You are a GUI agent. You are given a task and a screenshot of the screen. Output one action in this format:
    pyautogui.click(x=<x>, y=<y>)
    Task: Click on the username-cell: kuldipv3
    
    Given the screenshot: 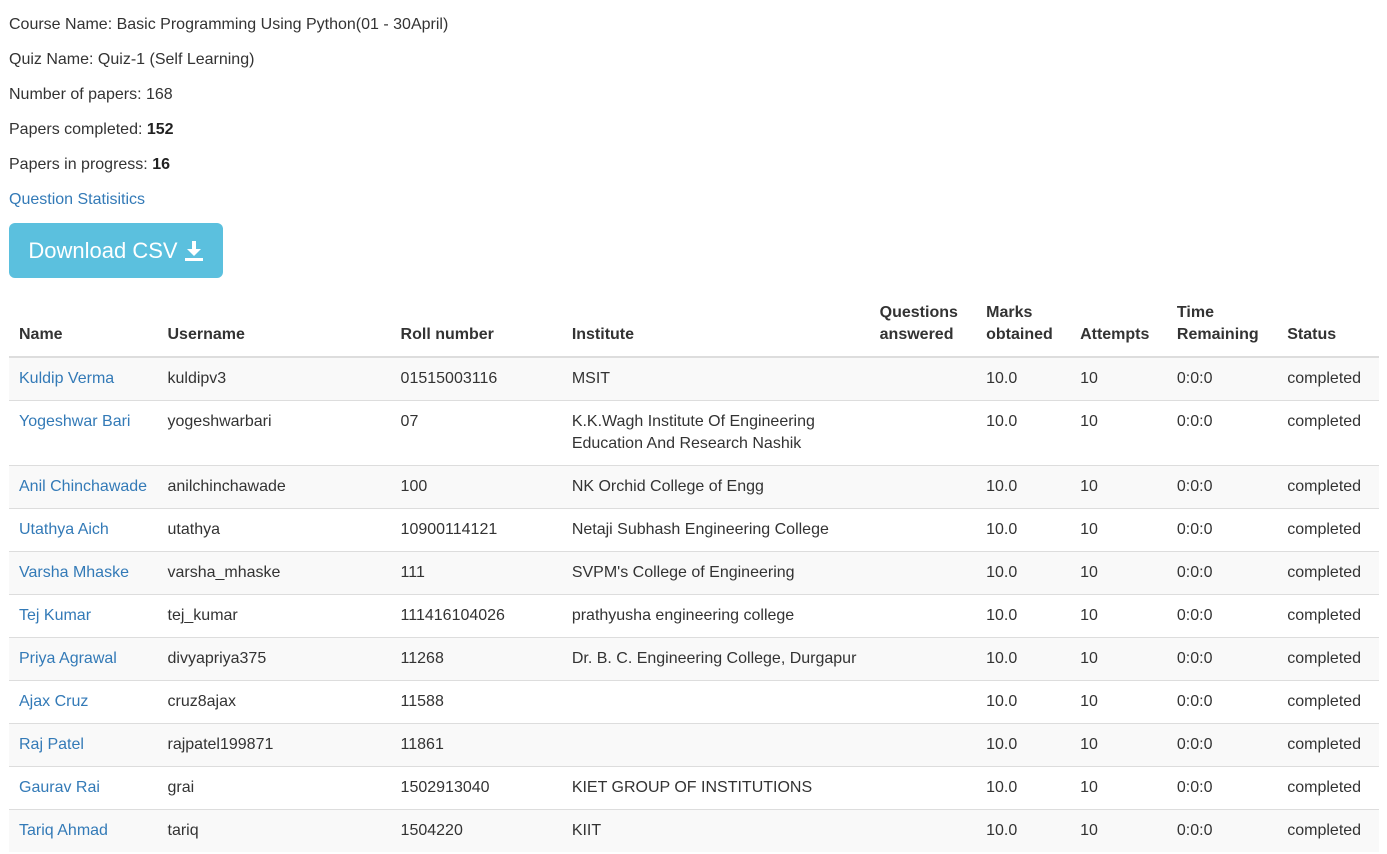 What is the action you would take?
    pyautogui.click(x=274, y=378)
    